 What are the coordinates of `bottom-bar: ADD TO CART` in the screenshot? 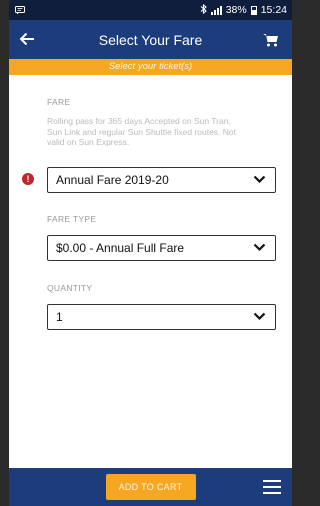 It's located at (150, 487).